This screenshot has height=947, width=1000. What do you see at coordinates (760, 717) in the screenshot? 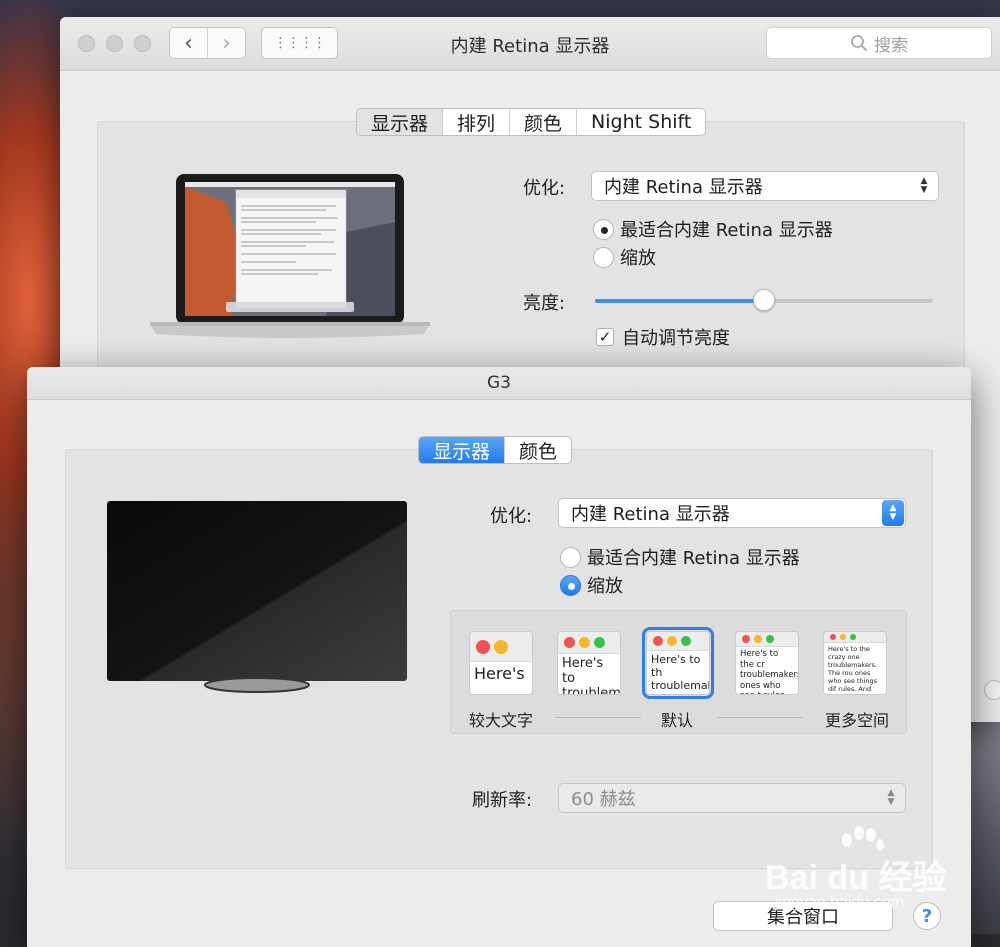
I see `scale-divider-right` at bounding box center [760, 717].